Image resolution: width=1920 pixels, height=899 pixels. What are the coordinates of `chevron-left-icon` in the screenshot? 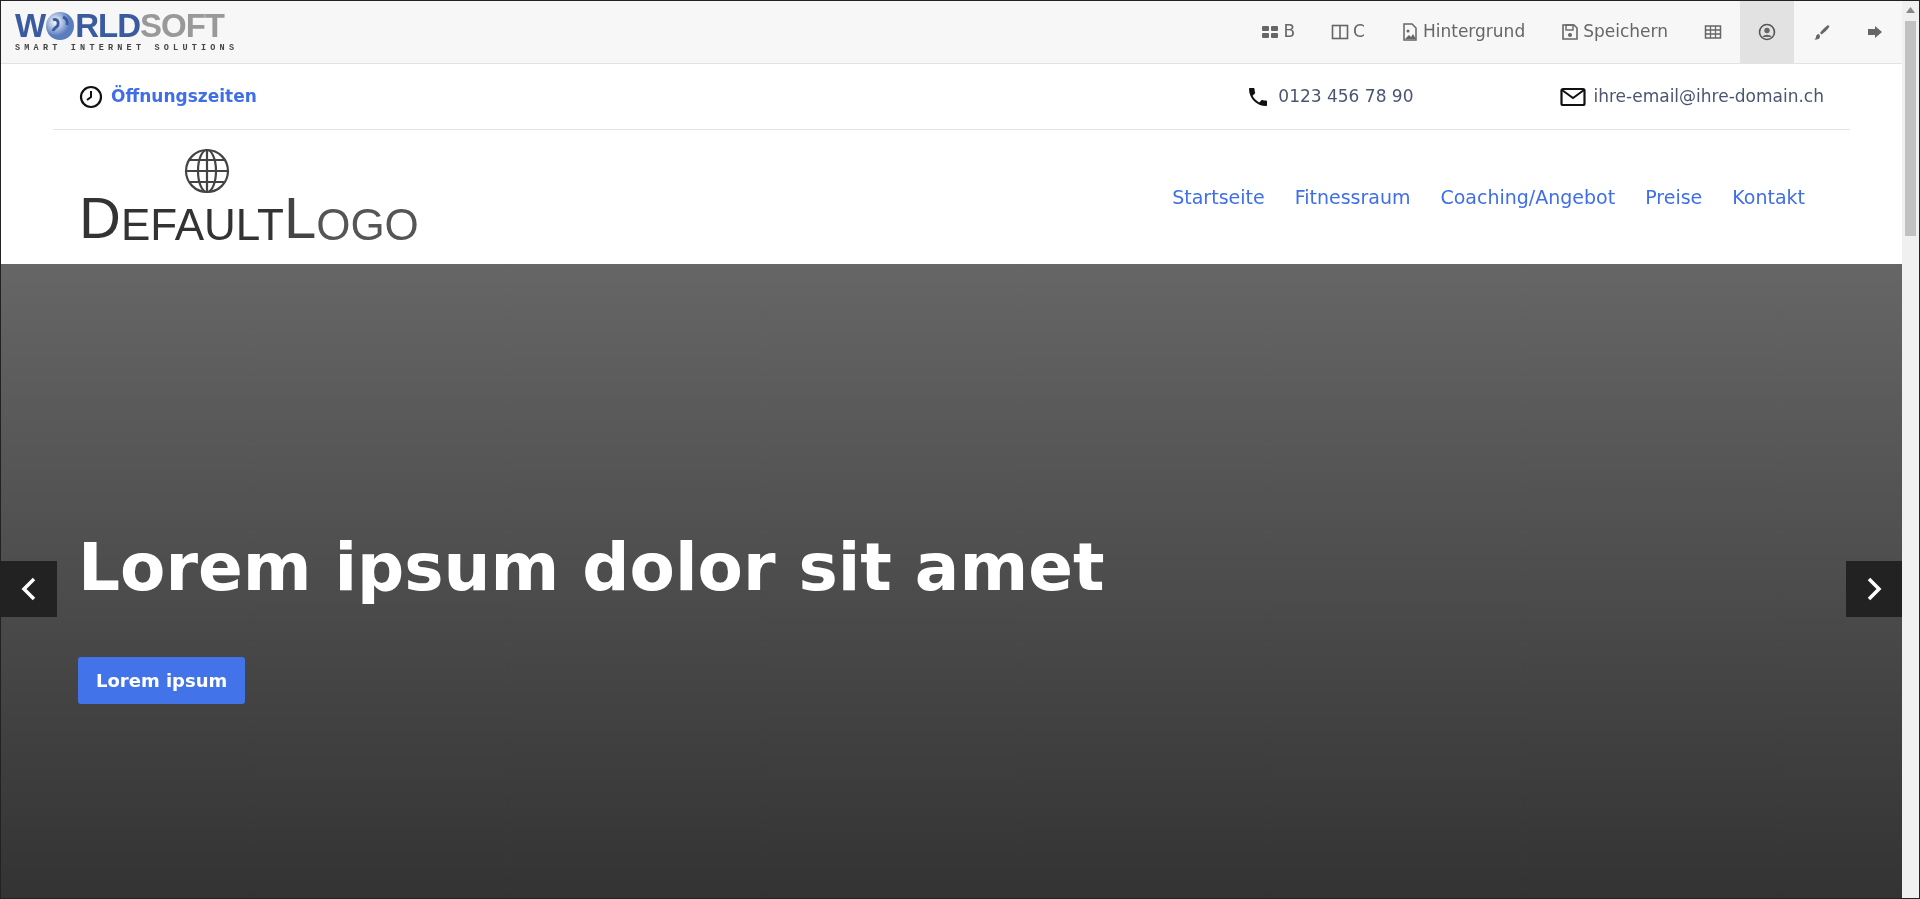 It's located at (29, 589).